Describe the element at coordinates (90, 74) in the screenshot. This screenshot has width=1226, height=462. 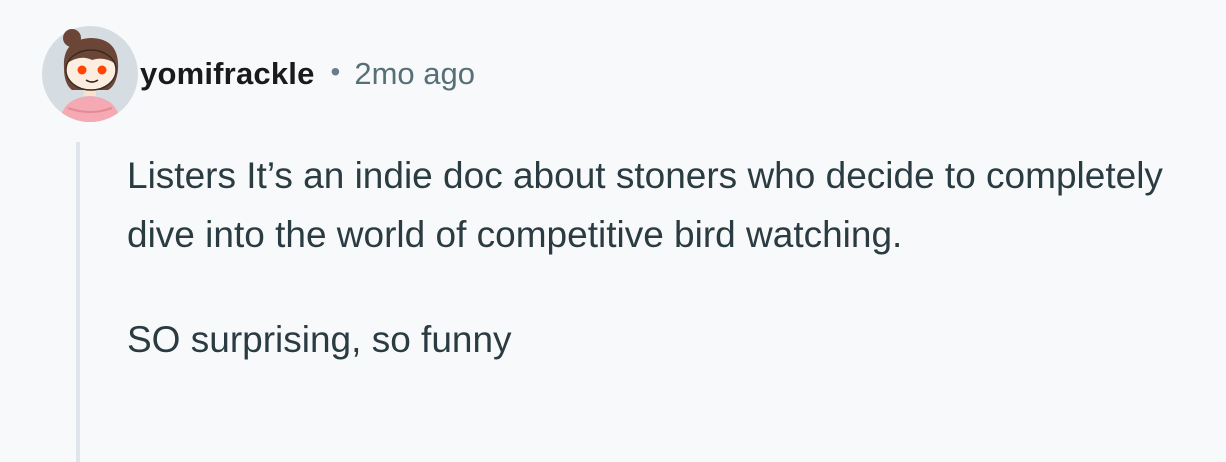
I see `user-avatar-icon` at that location.